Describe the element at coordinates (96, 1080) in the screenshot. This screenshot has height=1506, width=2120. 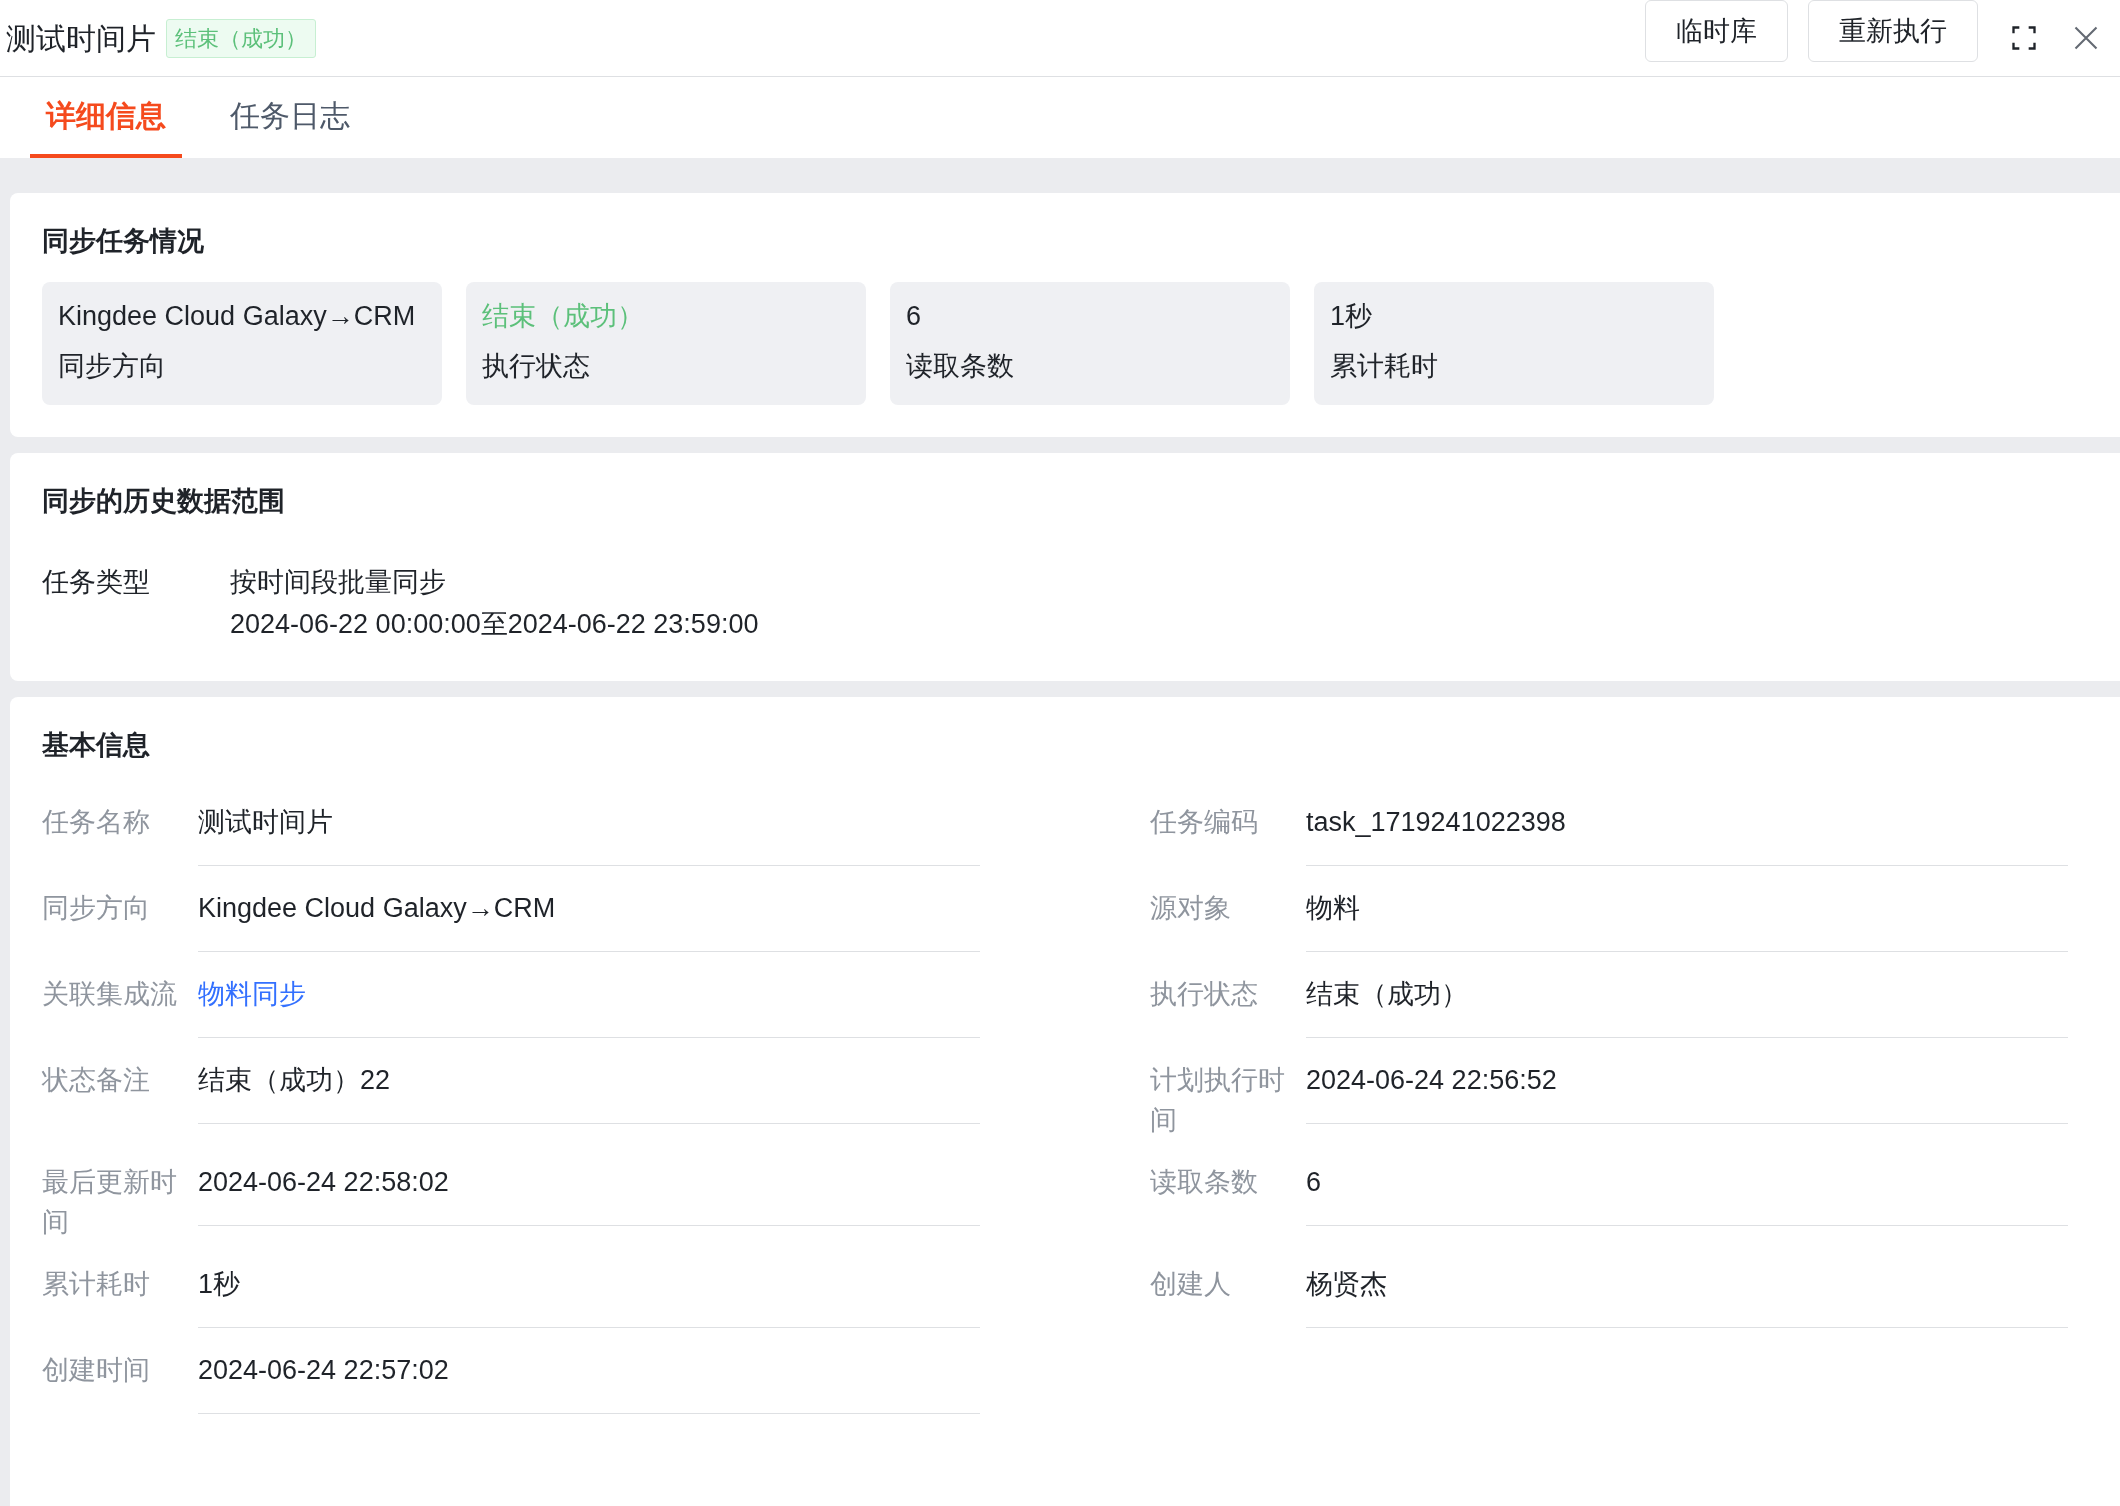
I see `field-label: 状态备注` at that location.